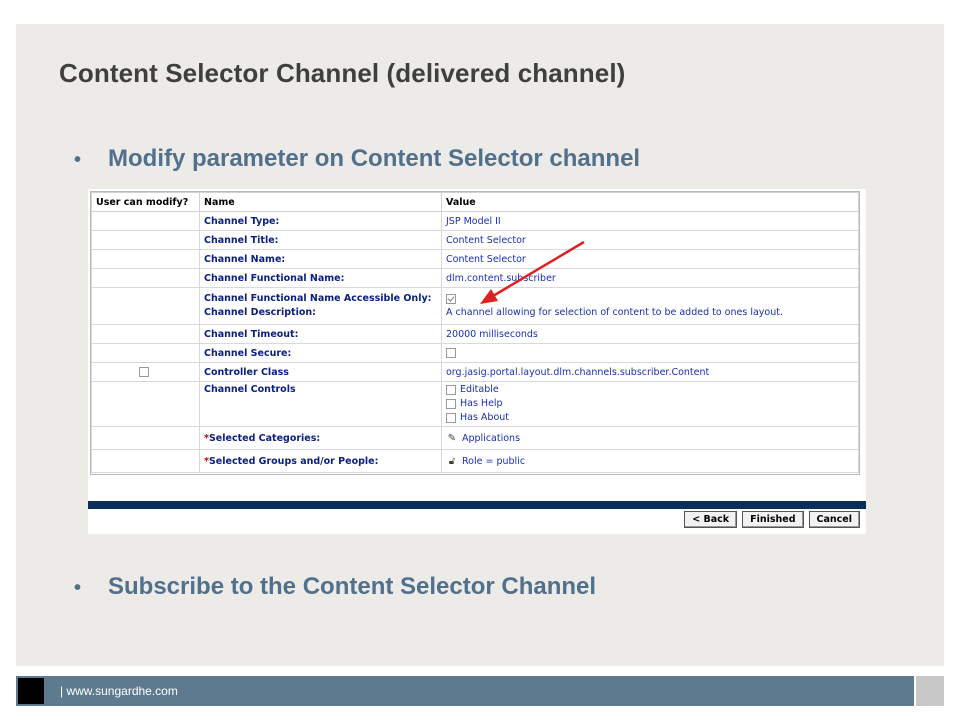 The height and width of the screenshot is (720, 960). I want to click on footer-navy-bar, so click(477, 505).